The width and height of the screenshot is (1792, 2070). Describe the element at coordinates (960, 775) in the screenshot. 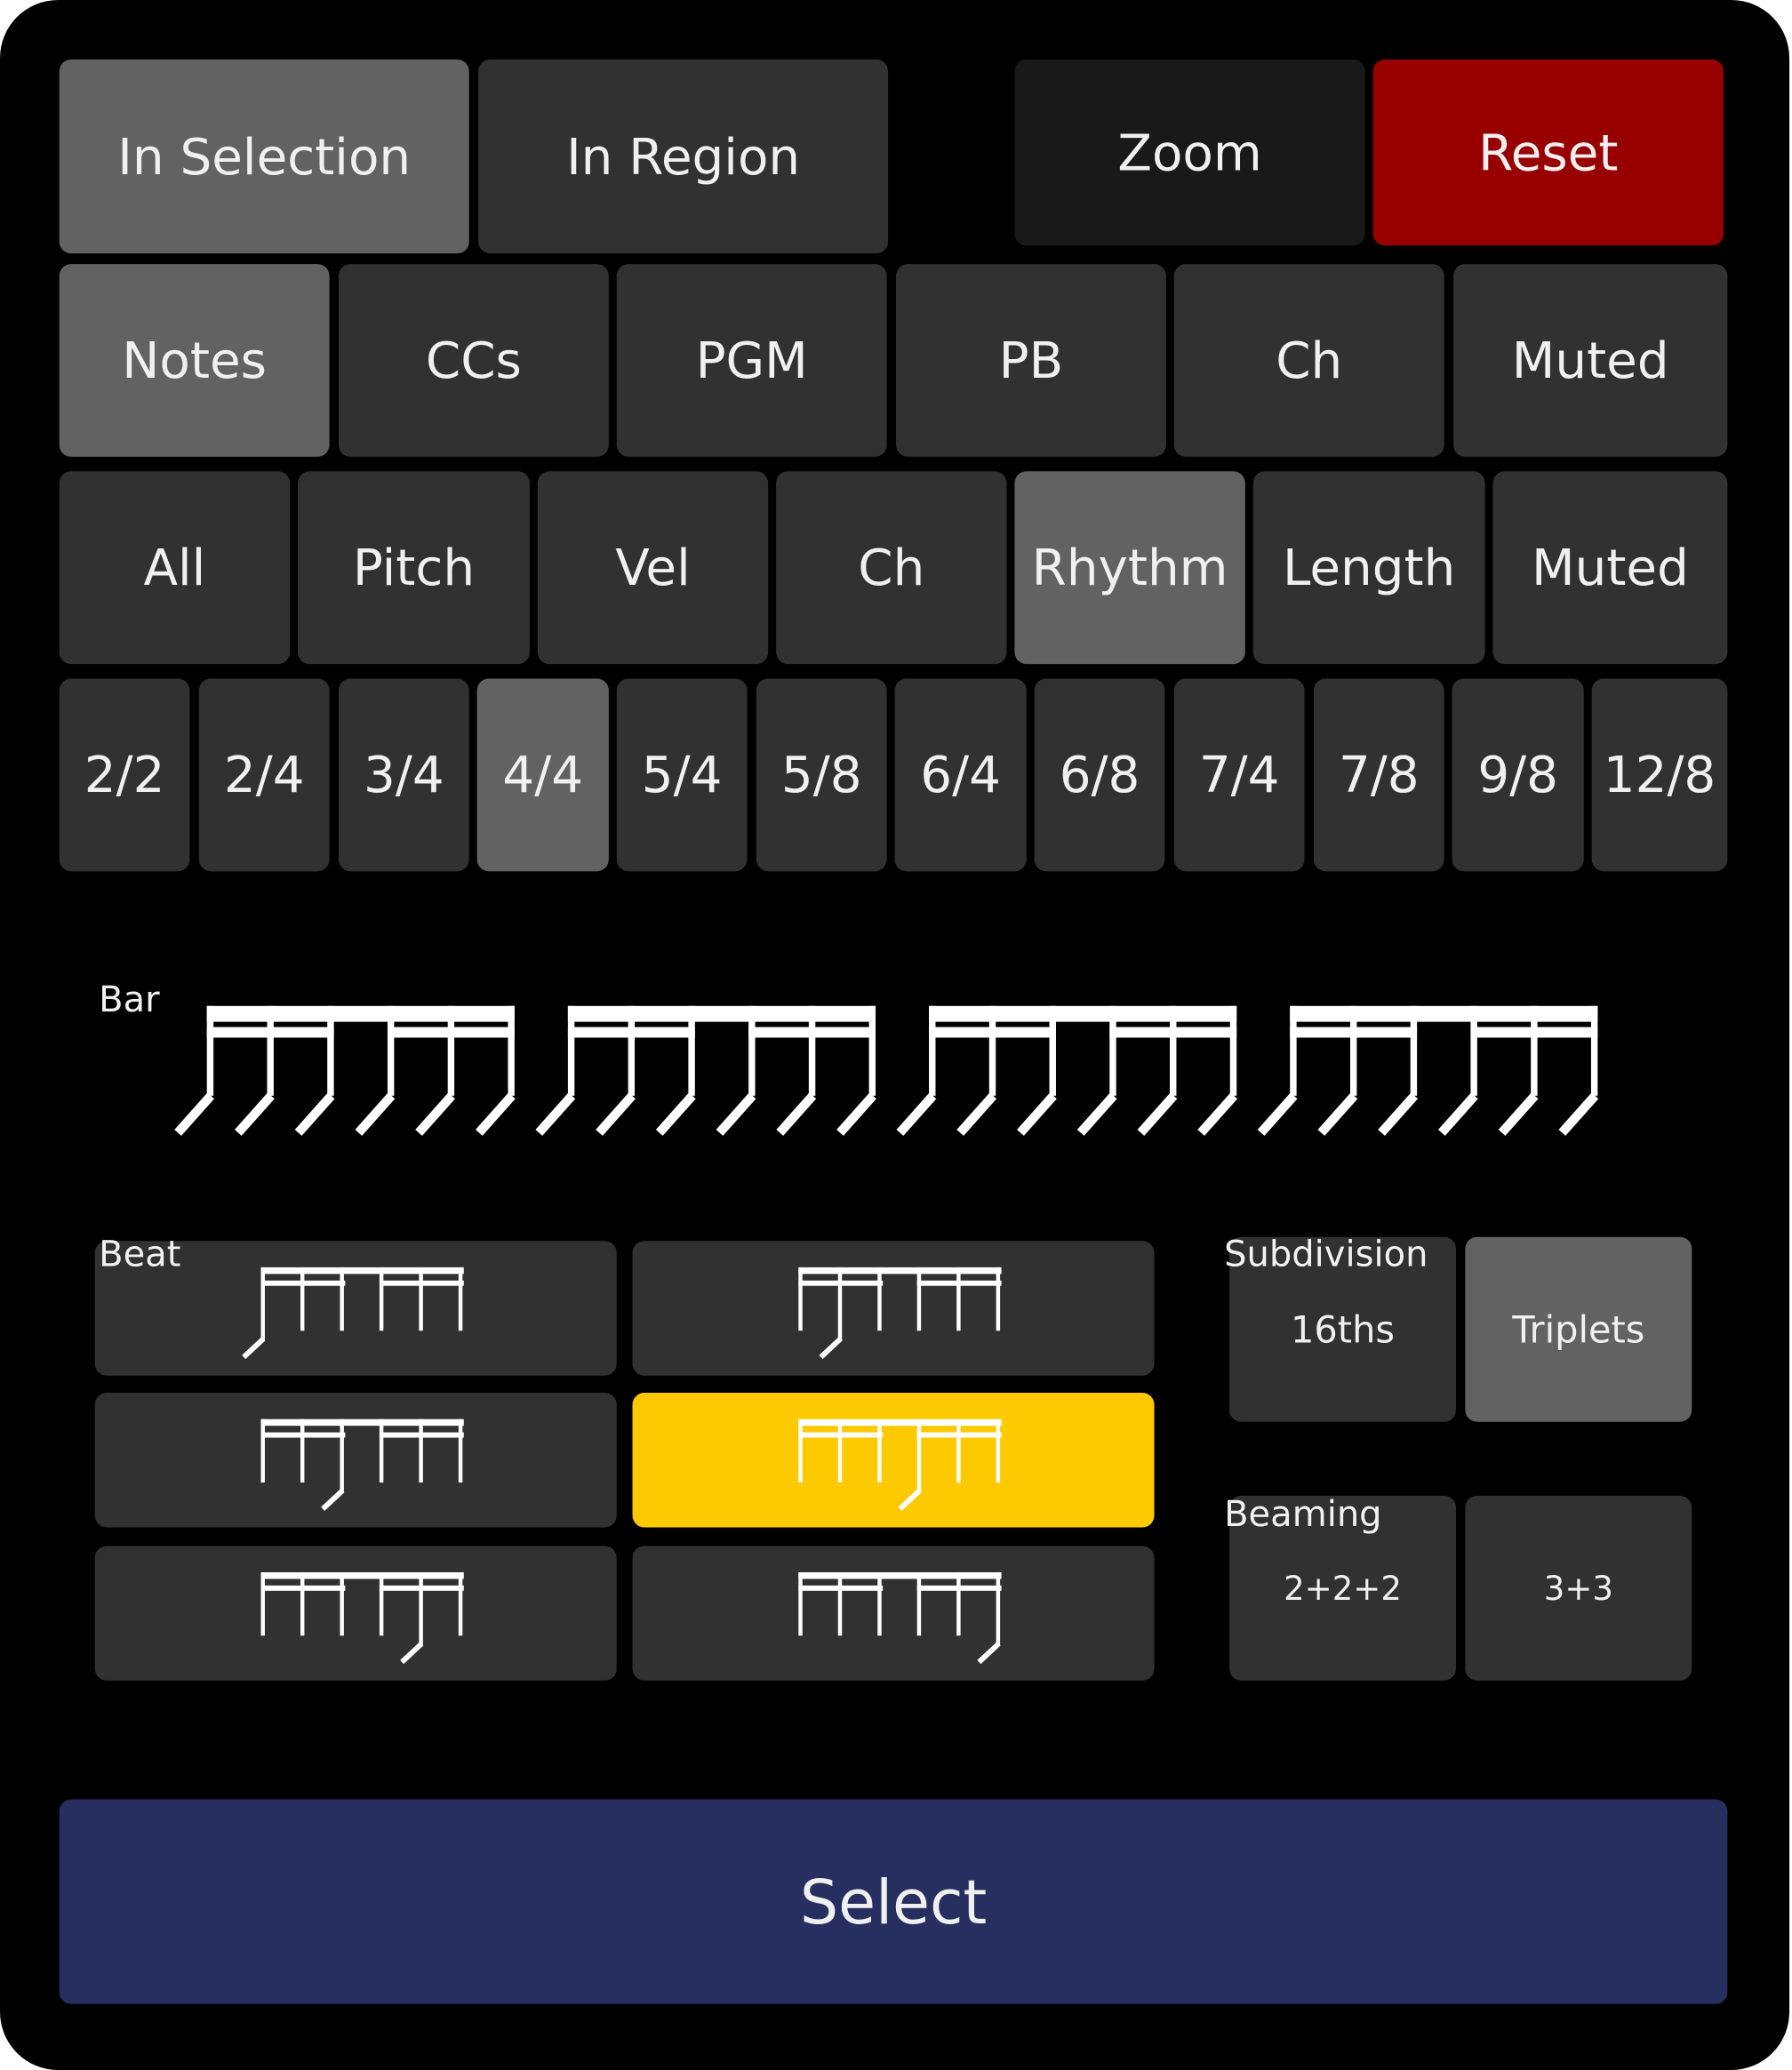

I see `time-signature-6-4-button: 6/4` at that location.